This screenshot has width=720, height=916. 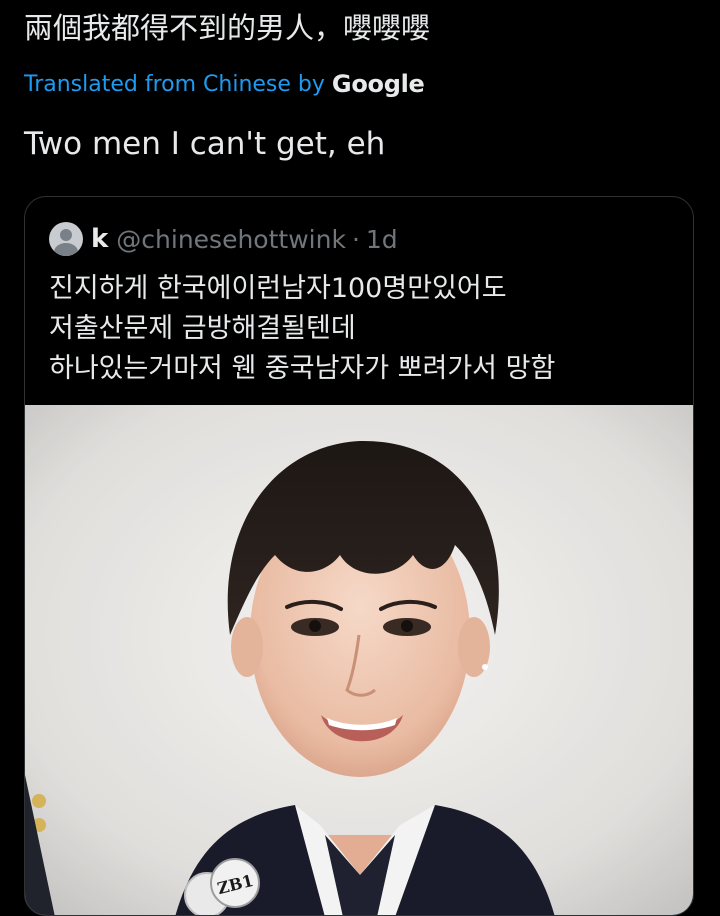 What do you see at coordinates (227, 28) in the screenshot?
I see `tweet-original-text: 兩個我都得不到的男人，嚶嚶嚶` at bounding box center [227, 28].